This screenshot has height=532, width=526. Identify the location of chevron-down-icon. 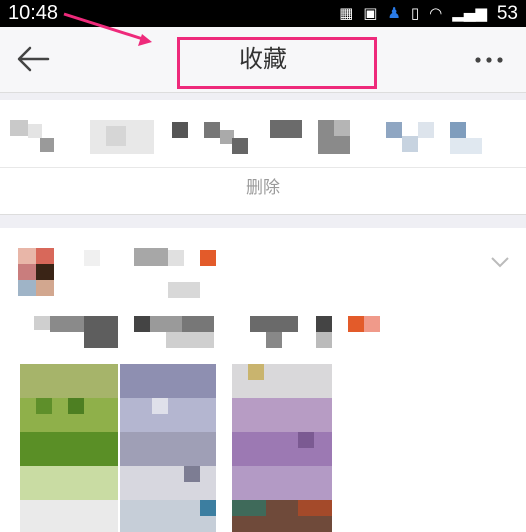
(500, 262).